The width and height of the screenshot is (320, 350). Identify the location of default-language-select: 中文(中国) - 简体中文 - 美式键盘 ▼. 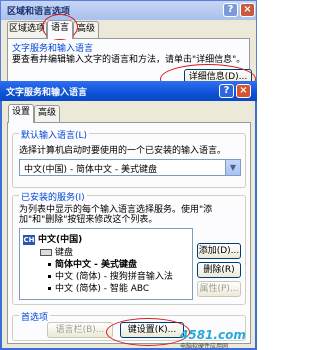
(130, 167).